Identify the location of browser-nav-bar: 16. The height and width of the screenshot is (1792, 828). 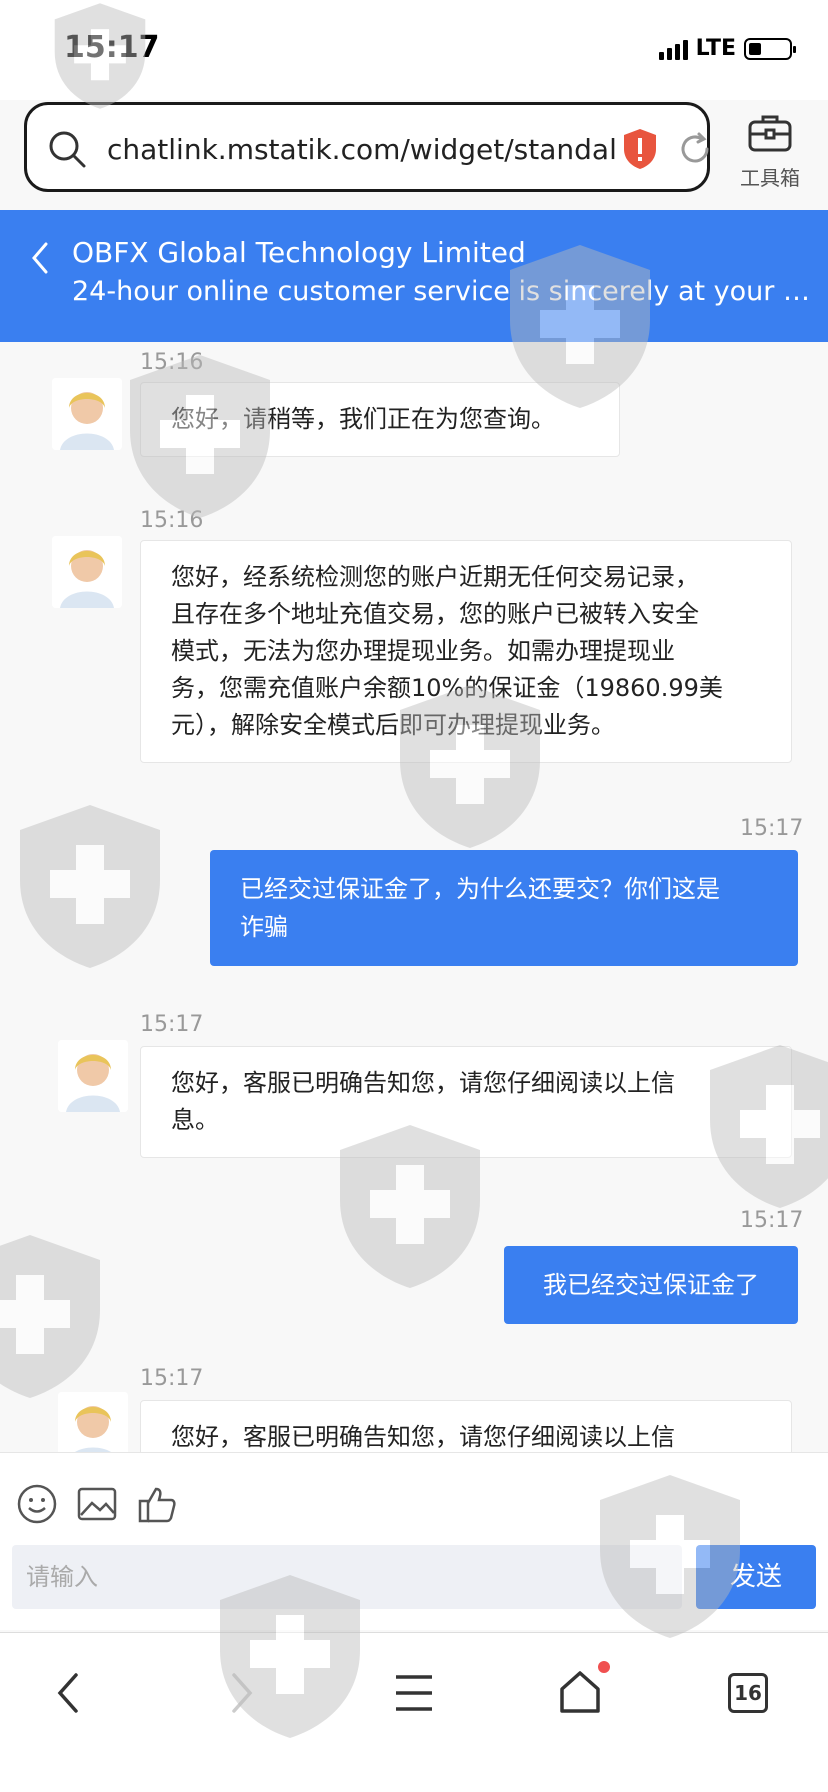
(414, 1712).